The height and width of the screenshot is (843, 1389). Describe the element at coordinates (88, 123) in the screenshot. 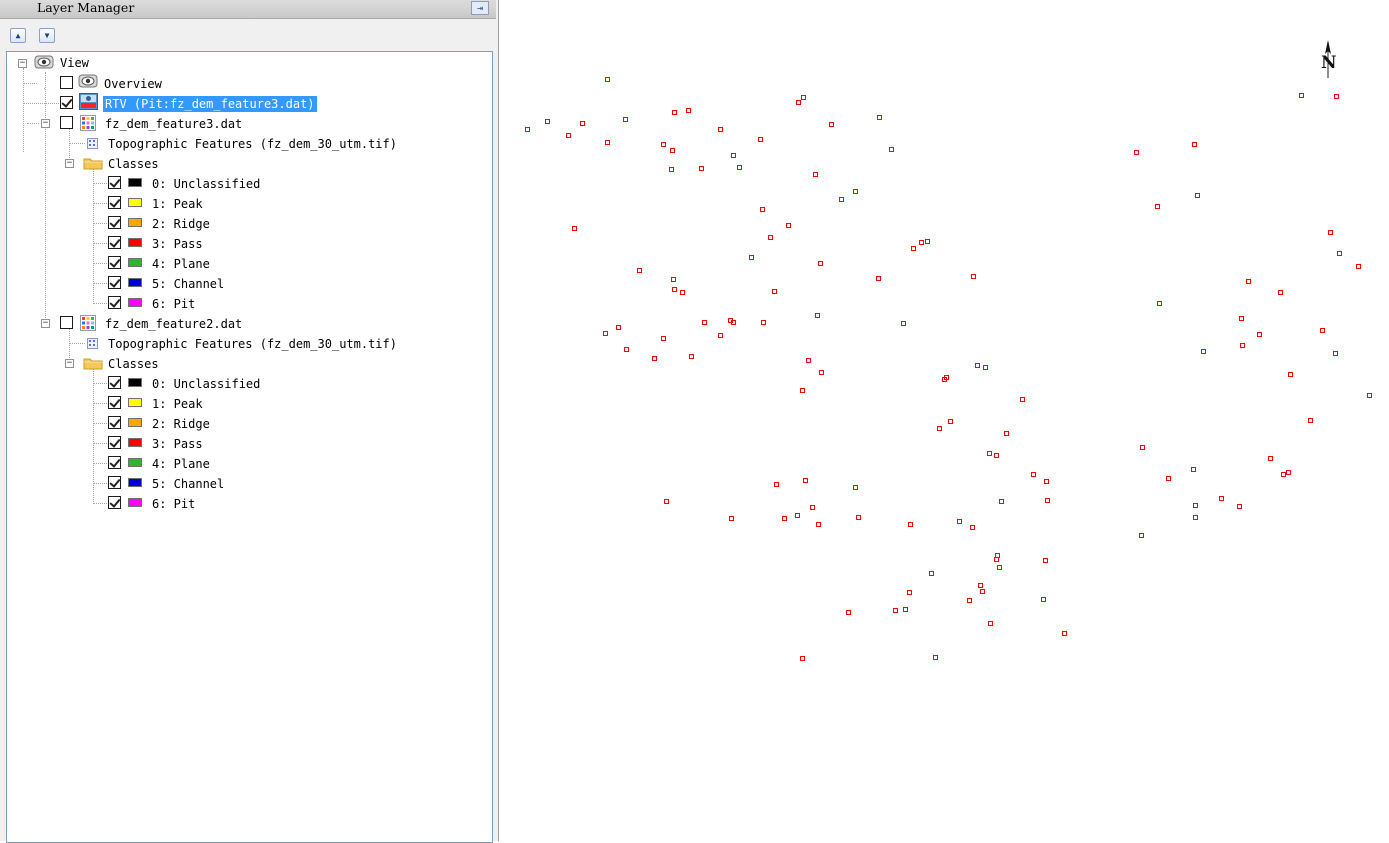

I see `classification-layer-icon` at that location.